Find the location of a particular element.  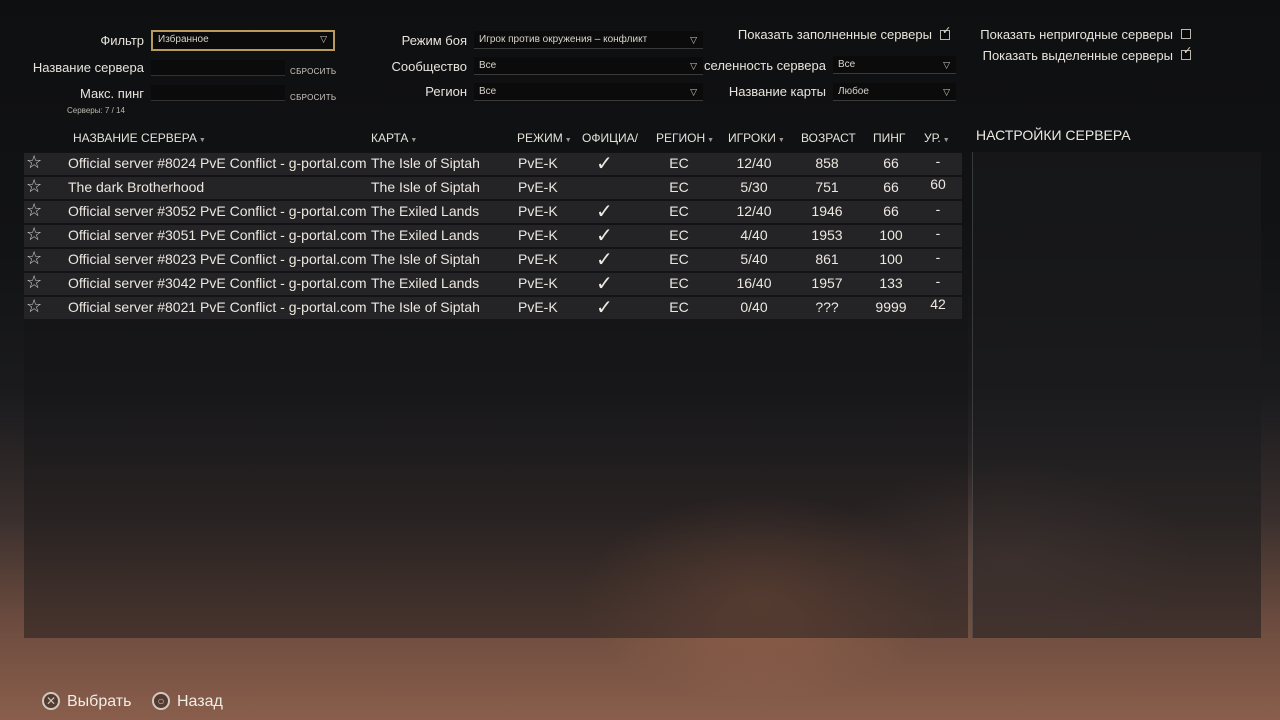

community-dropdown: Все ▽ is located at coordinates (588, 66).